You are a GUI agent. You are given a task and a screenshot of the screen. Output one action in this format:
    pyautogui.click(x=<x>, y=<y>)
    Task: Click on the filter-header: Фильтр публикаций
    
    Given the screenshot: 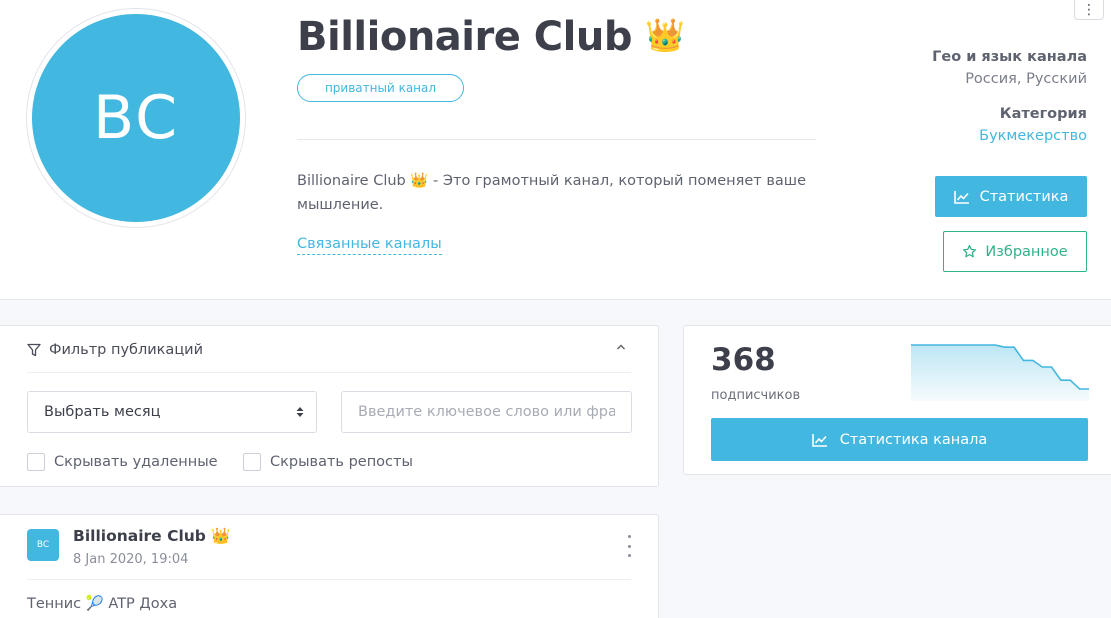 What is the action you would take?
    pyautogui.click(x=115, y=350)
    